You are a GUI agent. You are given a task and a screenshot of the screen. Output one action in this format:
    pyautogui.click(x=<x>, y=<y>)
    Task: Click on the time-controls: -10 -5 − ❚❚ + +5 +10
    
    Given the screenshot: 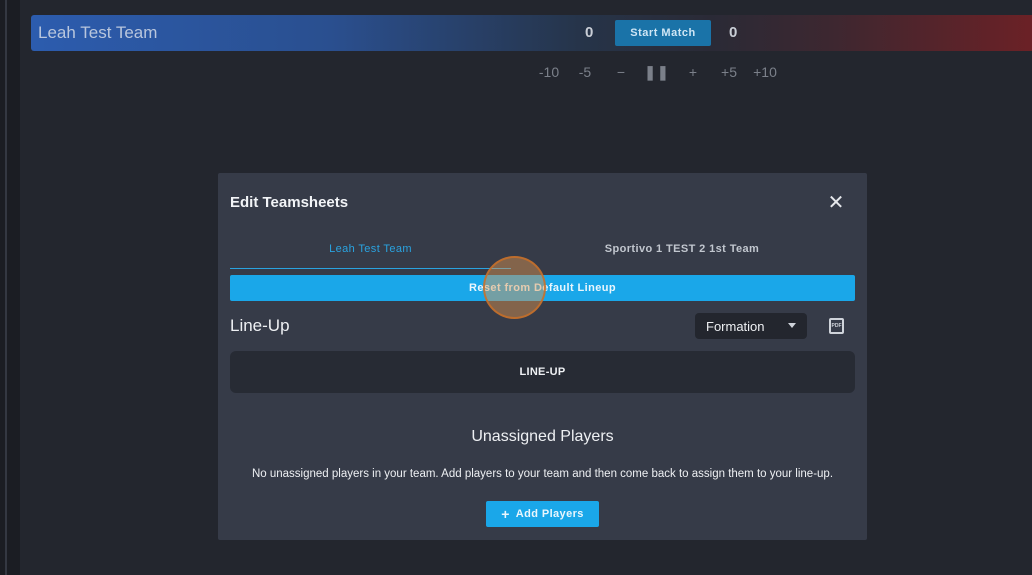 What is the action you would take?
    pyautogui.click(x=662, y=72)
    